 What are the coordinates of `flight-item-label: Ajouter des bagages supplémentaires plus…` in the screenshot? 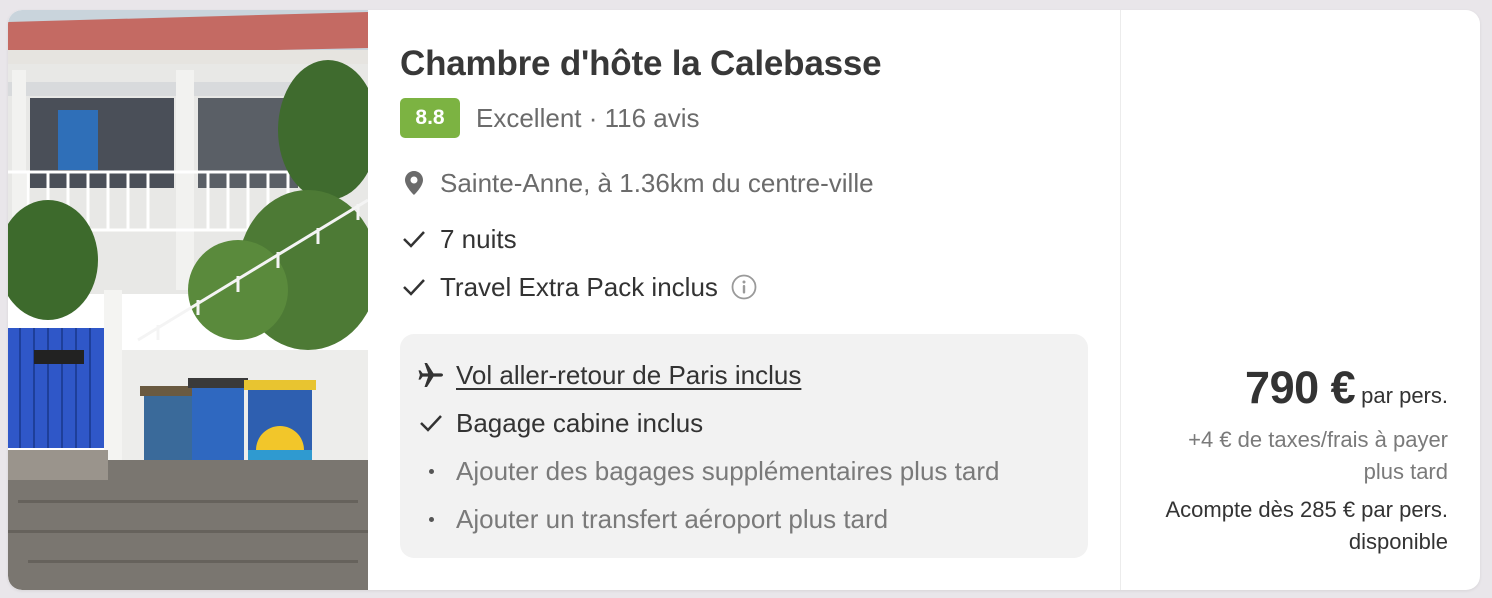 It's located at (728, 470).